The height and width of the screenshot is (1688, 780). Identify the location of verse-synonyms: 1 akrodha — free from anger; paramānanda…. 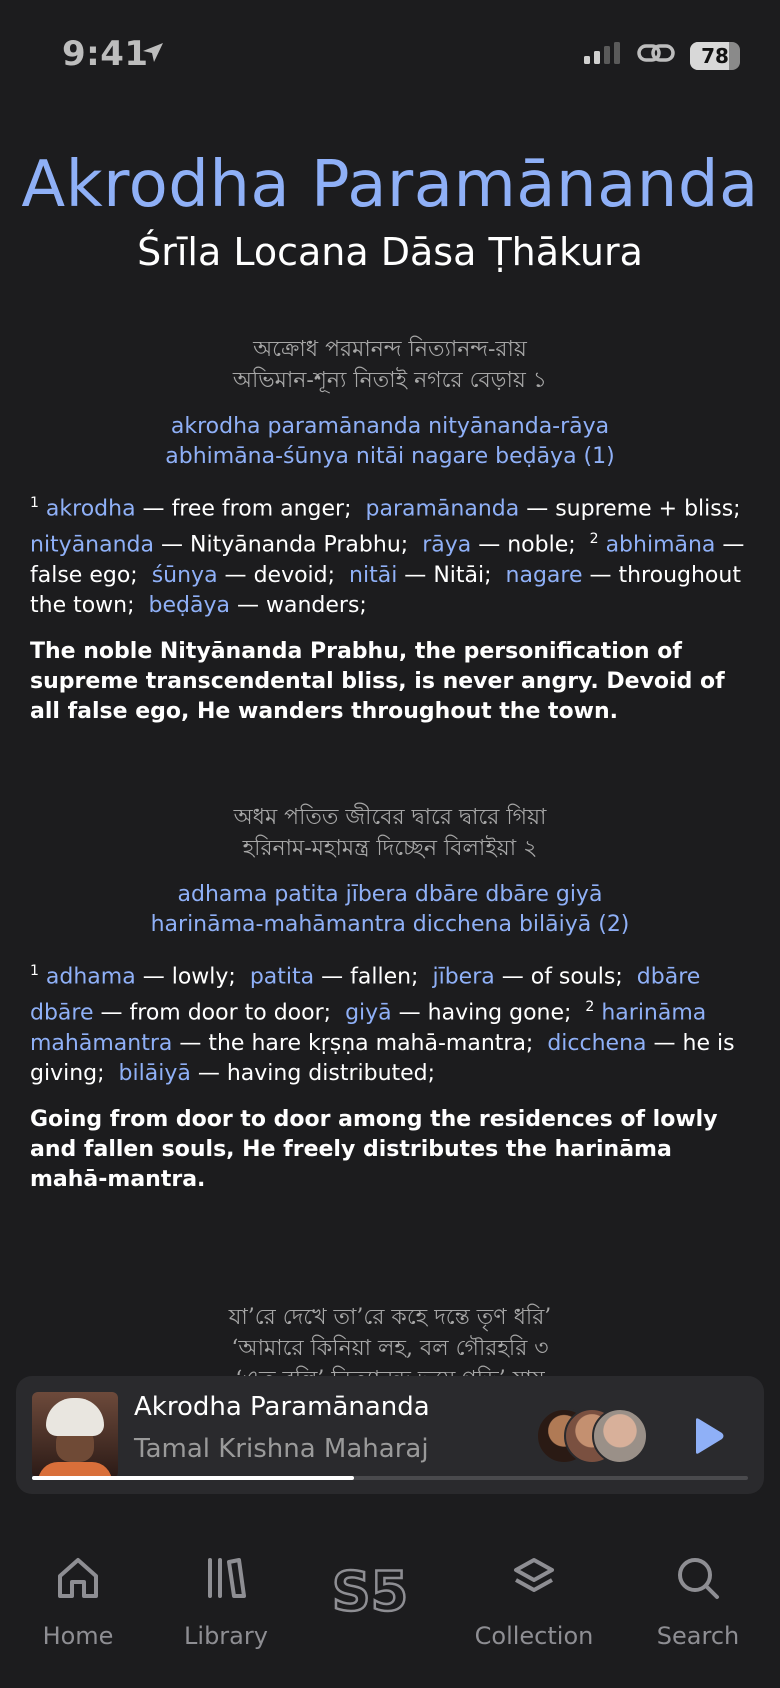
(387, 556).